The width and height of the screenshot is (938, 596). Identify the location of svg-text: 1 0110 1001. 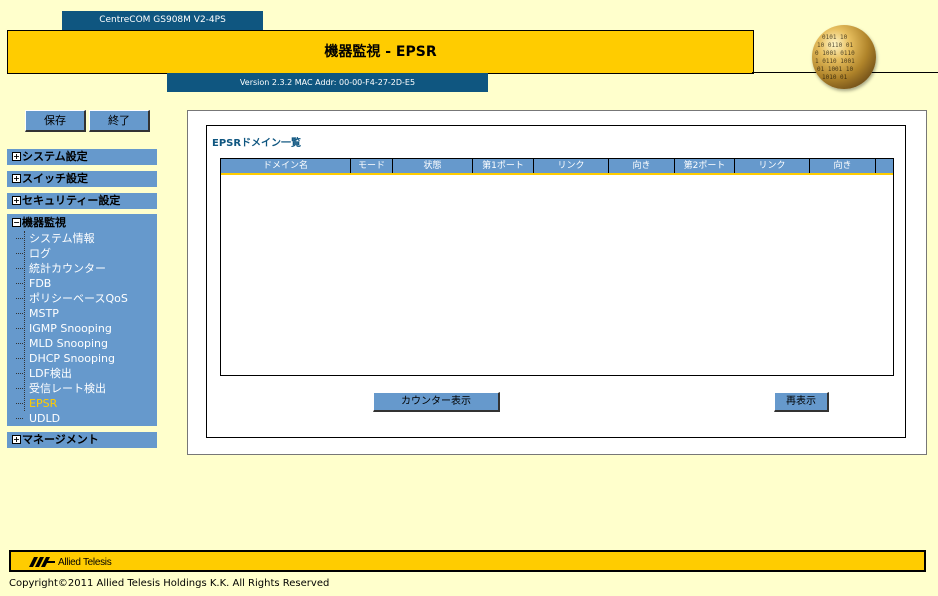
(835, 61).